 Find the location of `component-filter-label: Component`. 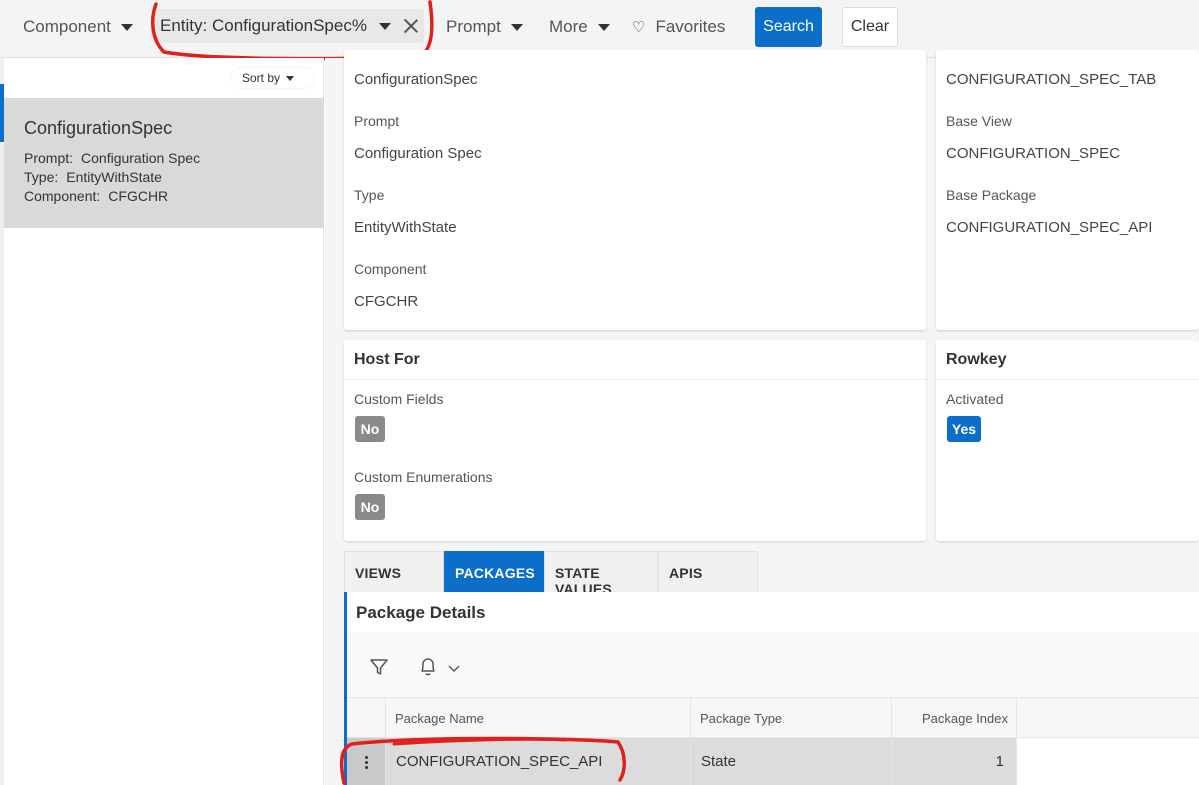

component-filter-label: Component is located at coordinates (67, 26).